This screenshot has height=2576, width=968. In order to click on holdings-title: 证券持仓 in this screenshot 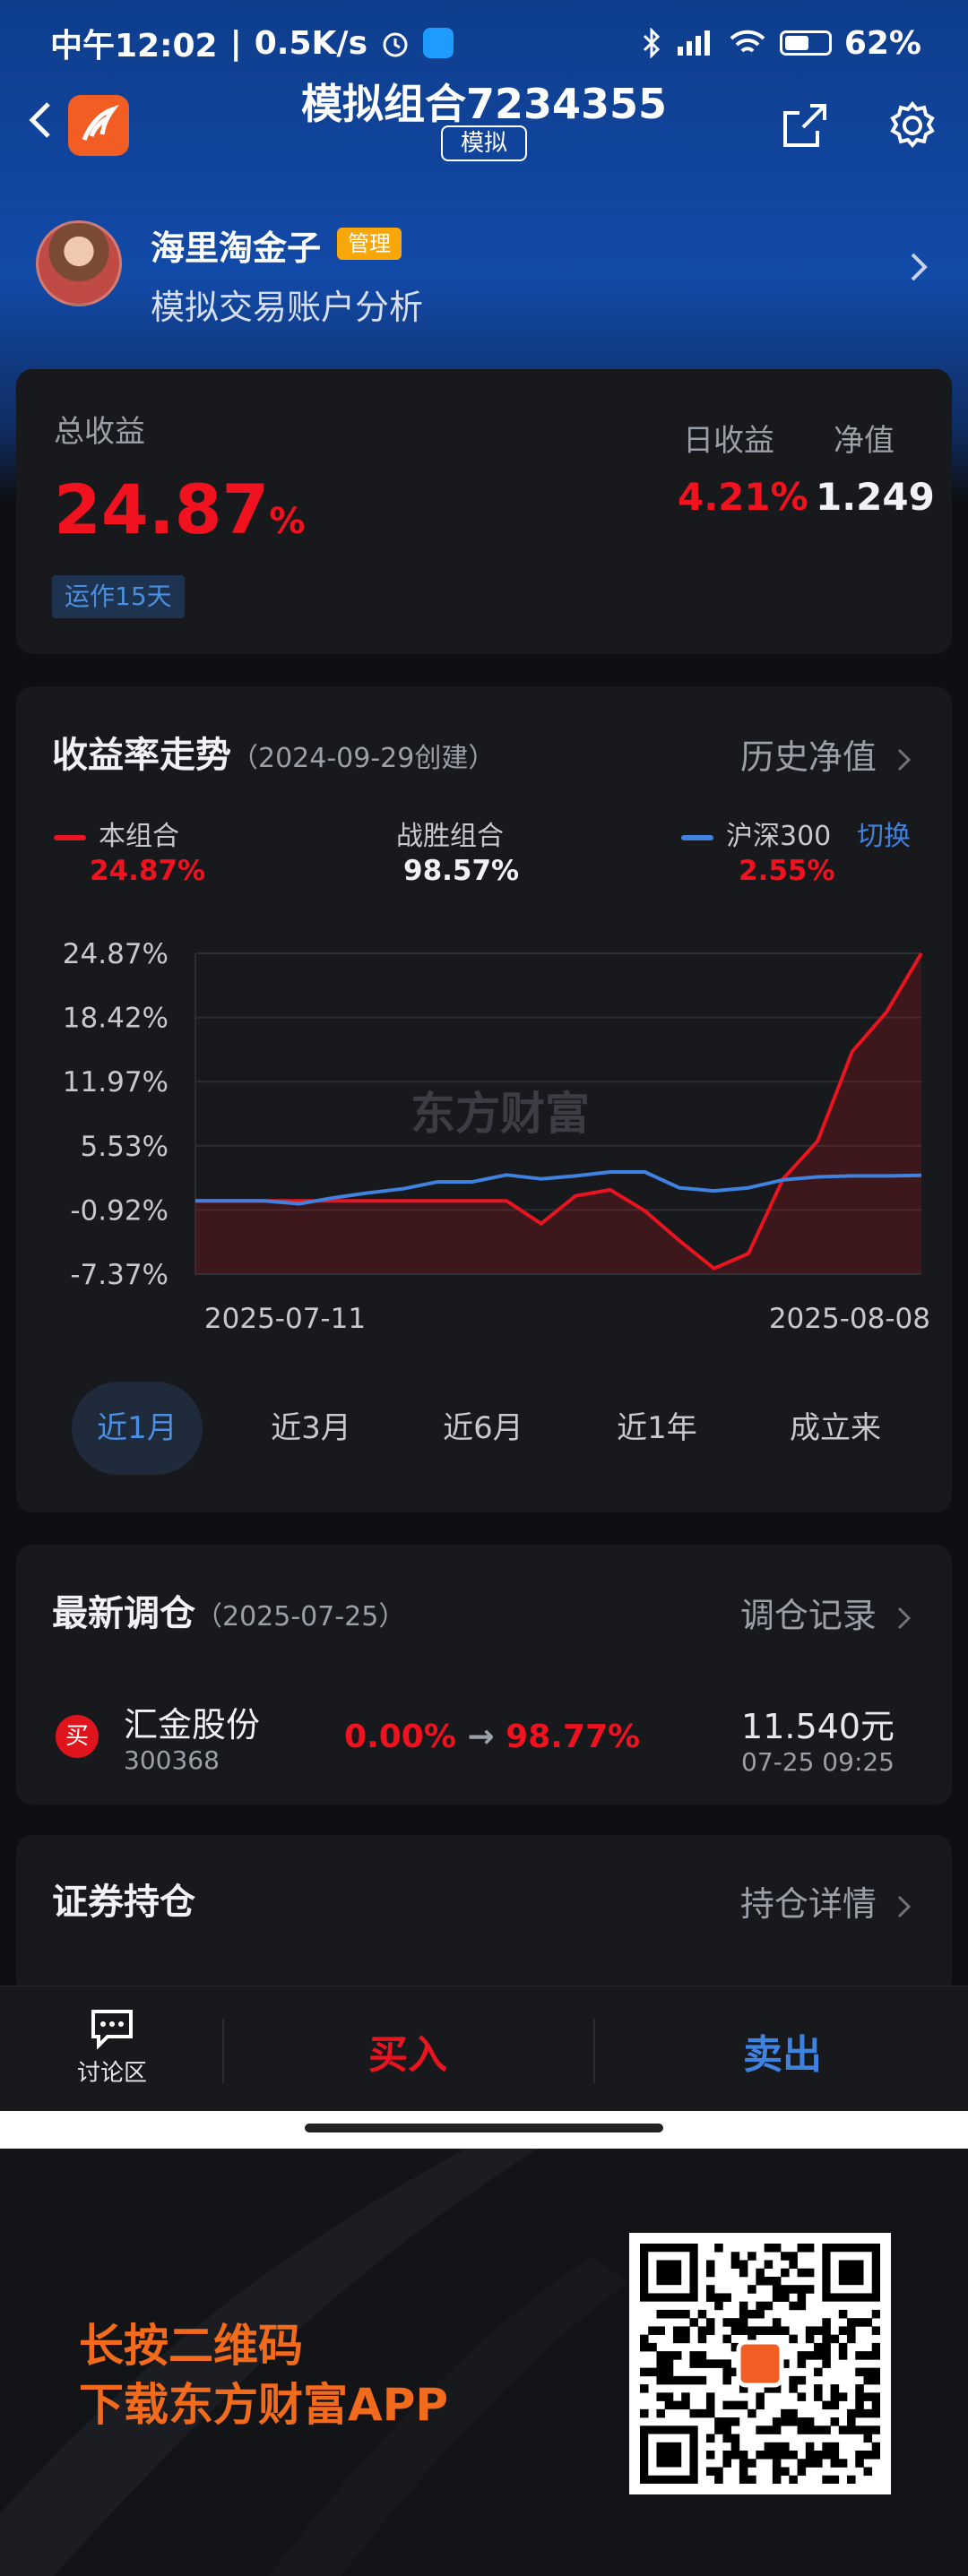, I will do `click(123, 1903)`.